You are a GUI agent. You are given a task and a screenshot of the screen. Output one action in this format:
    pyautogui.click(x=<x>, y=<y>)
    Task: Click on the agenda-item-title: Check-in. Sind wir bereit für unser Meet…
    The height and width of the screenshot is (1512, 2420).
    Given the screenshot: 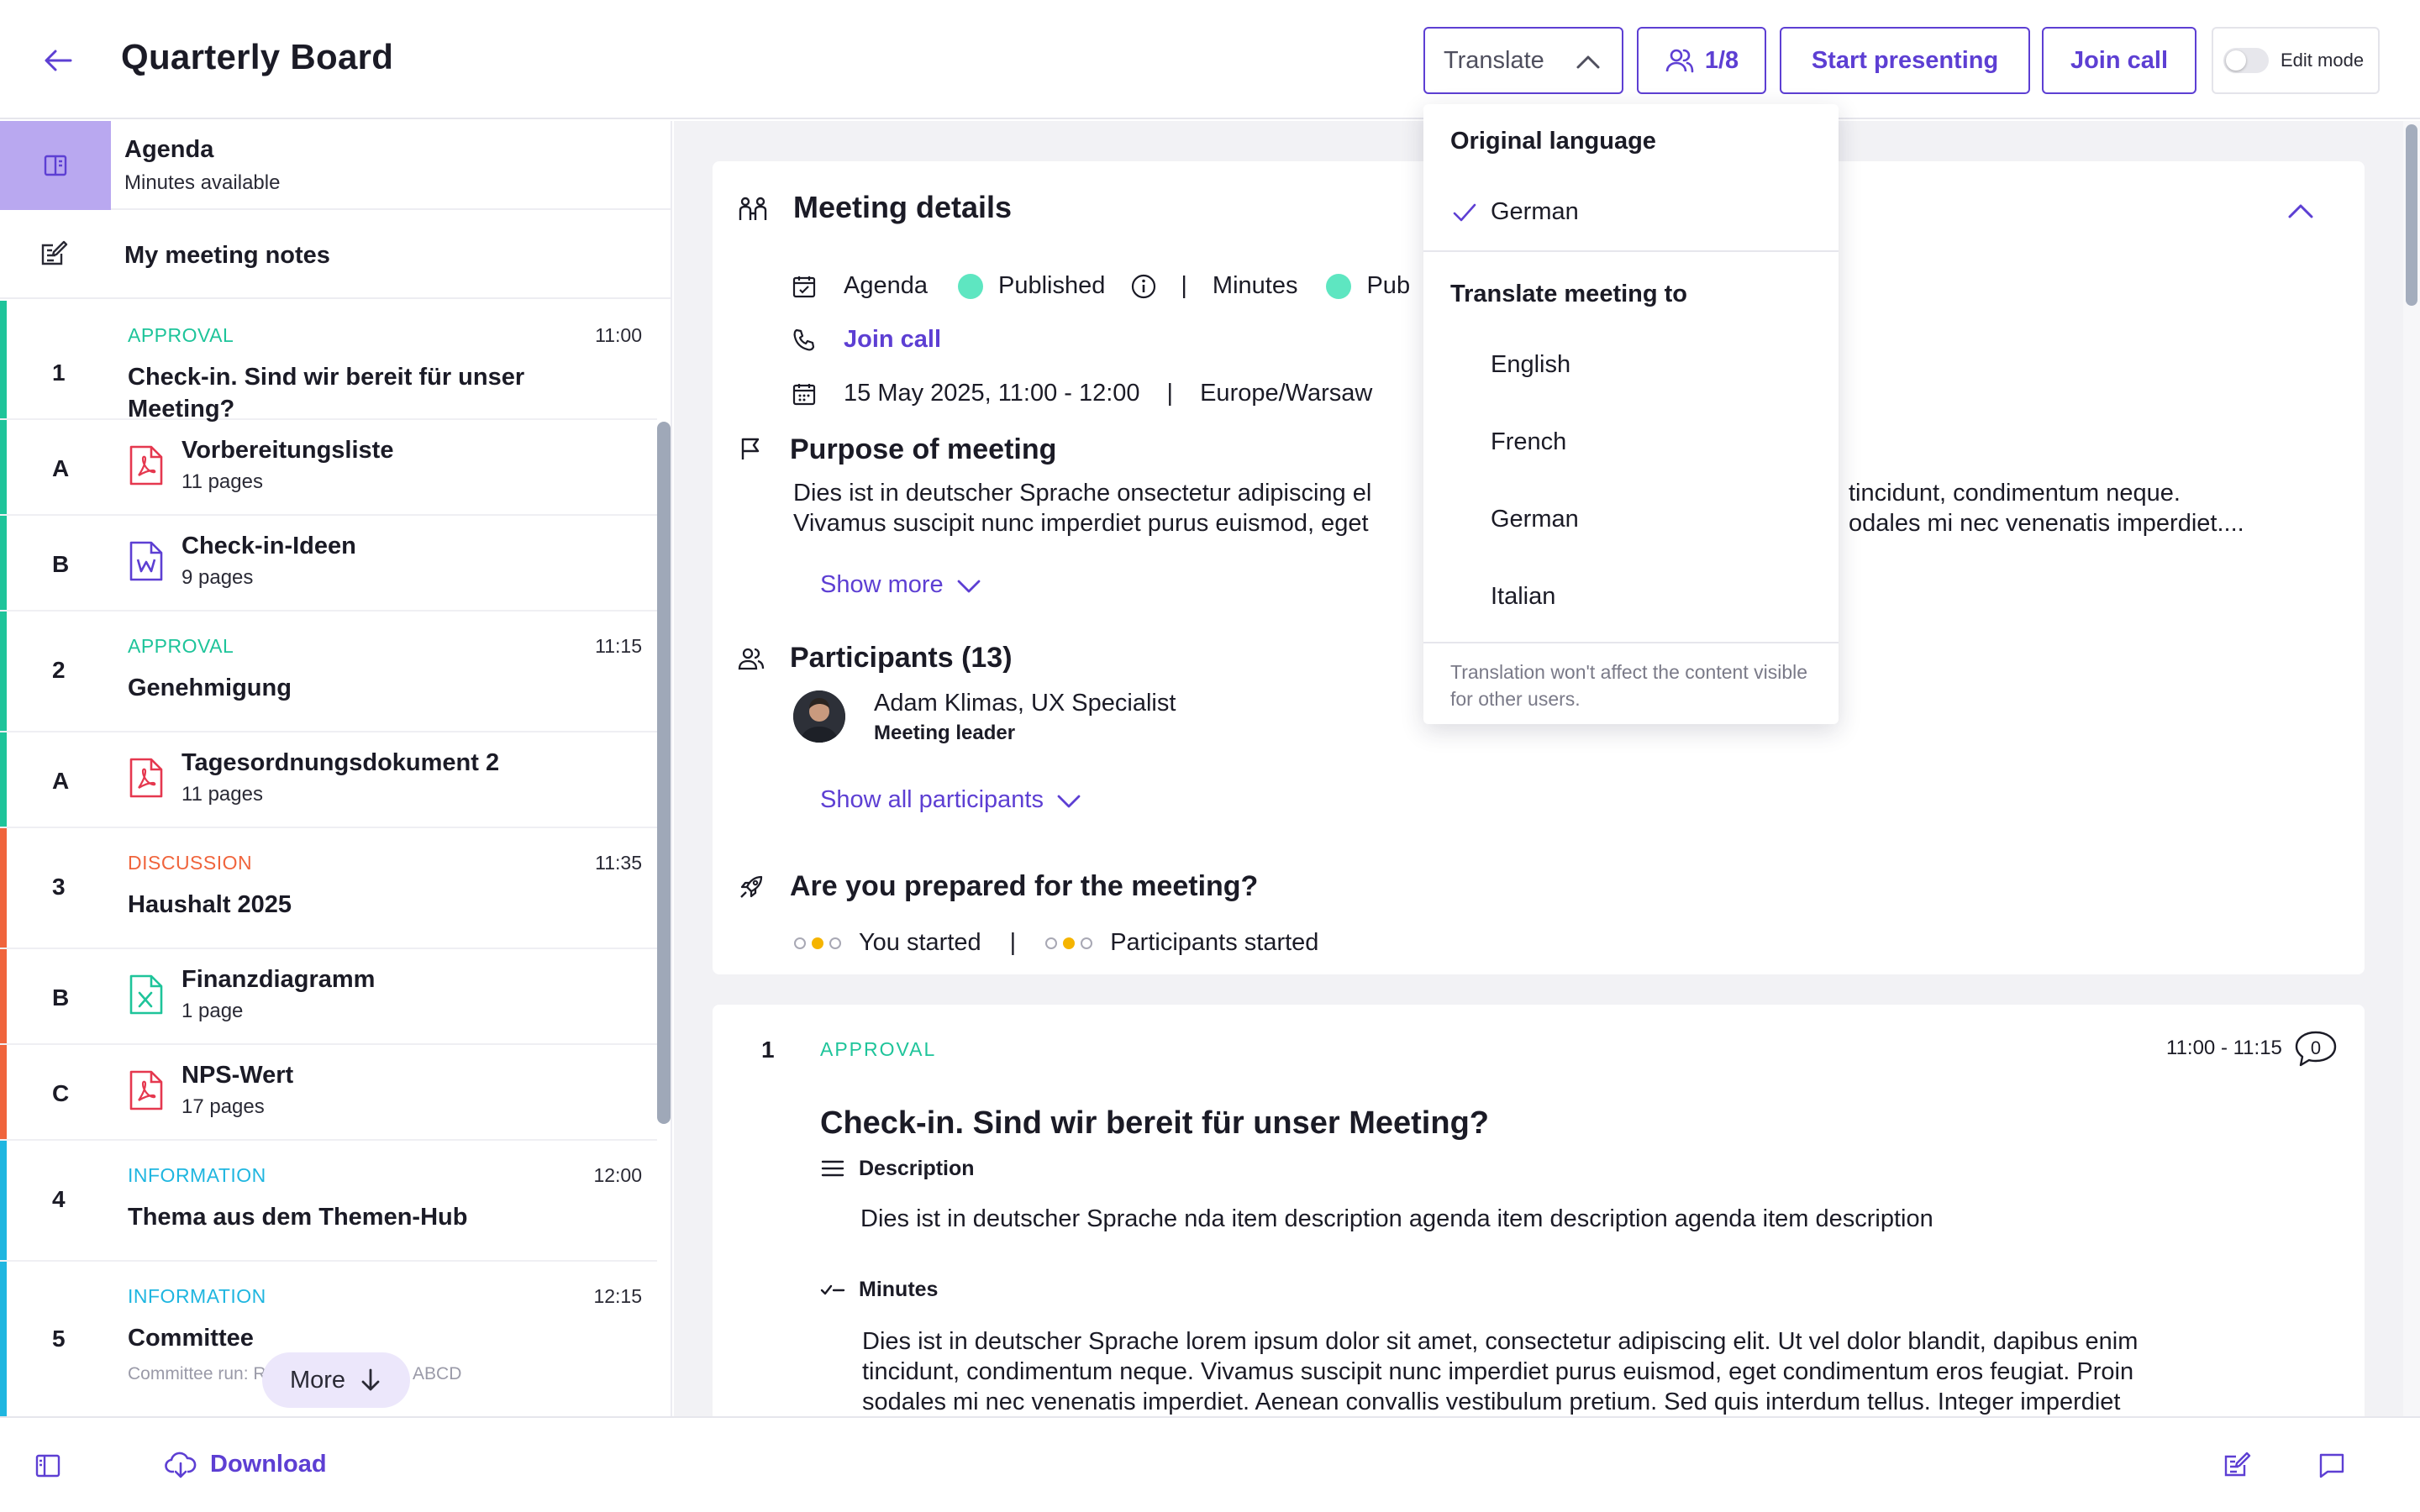 What is the action you would take?
    pyautogui.click(x=1154, y=1123)
    